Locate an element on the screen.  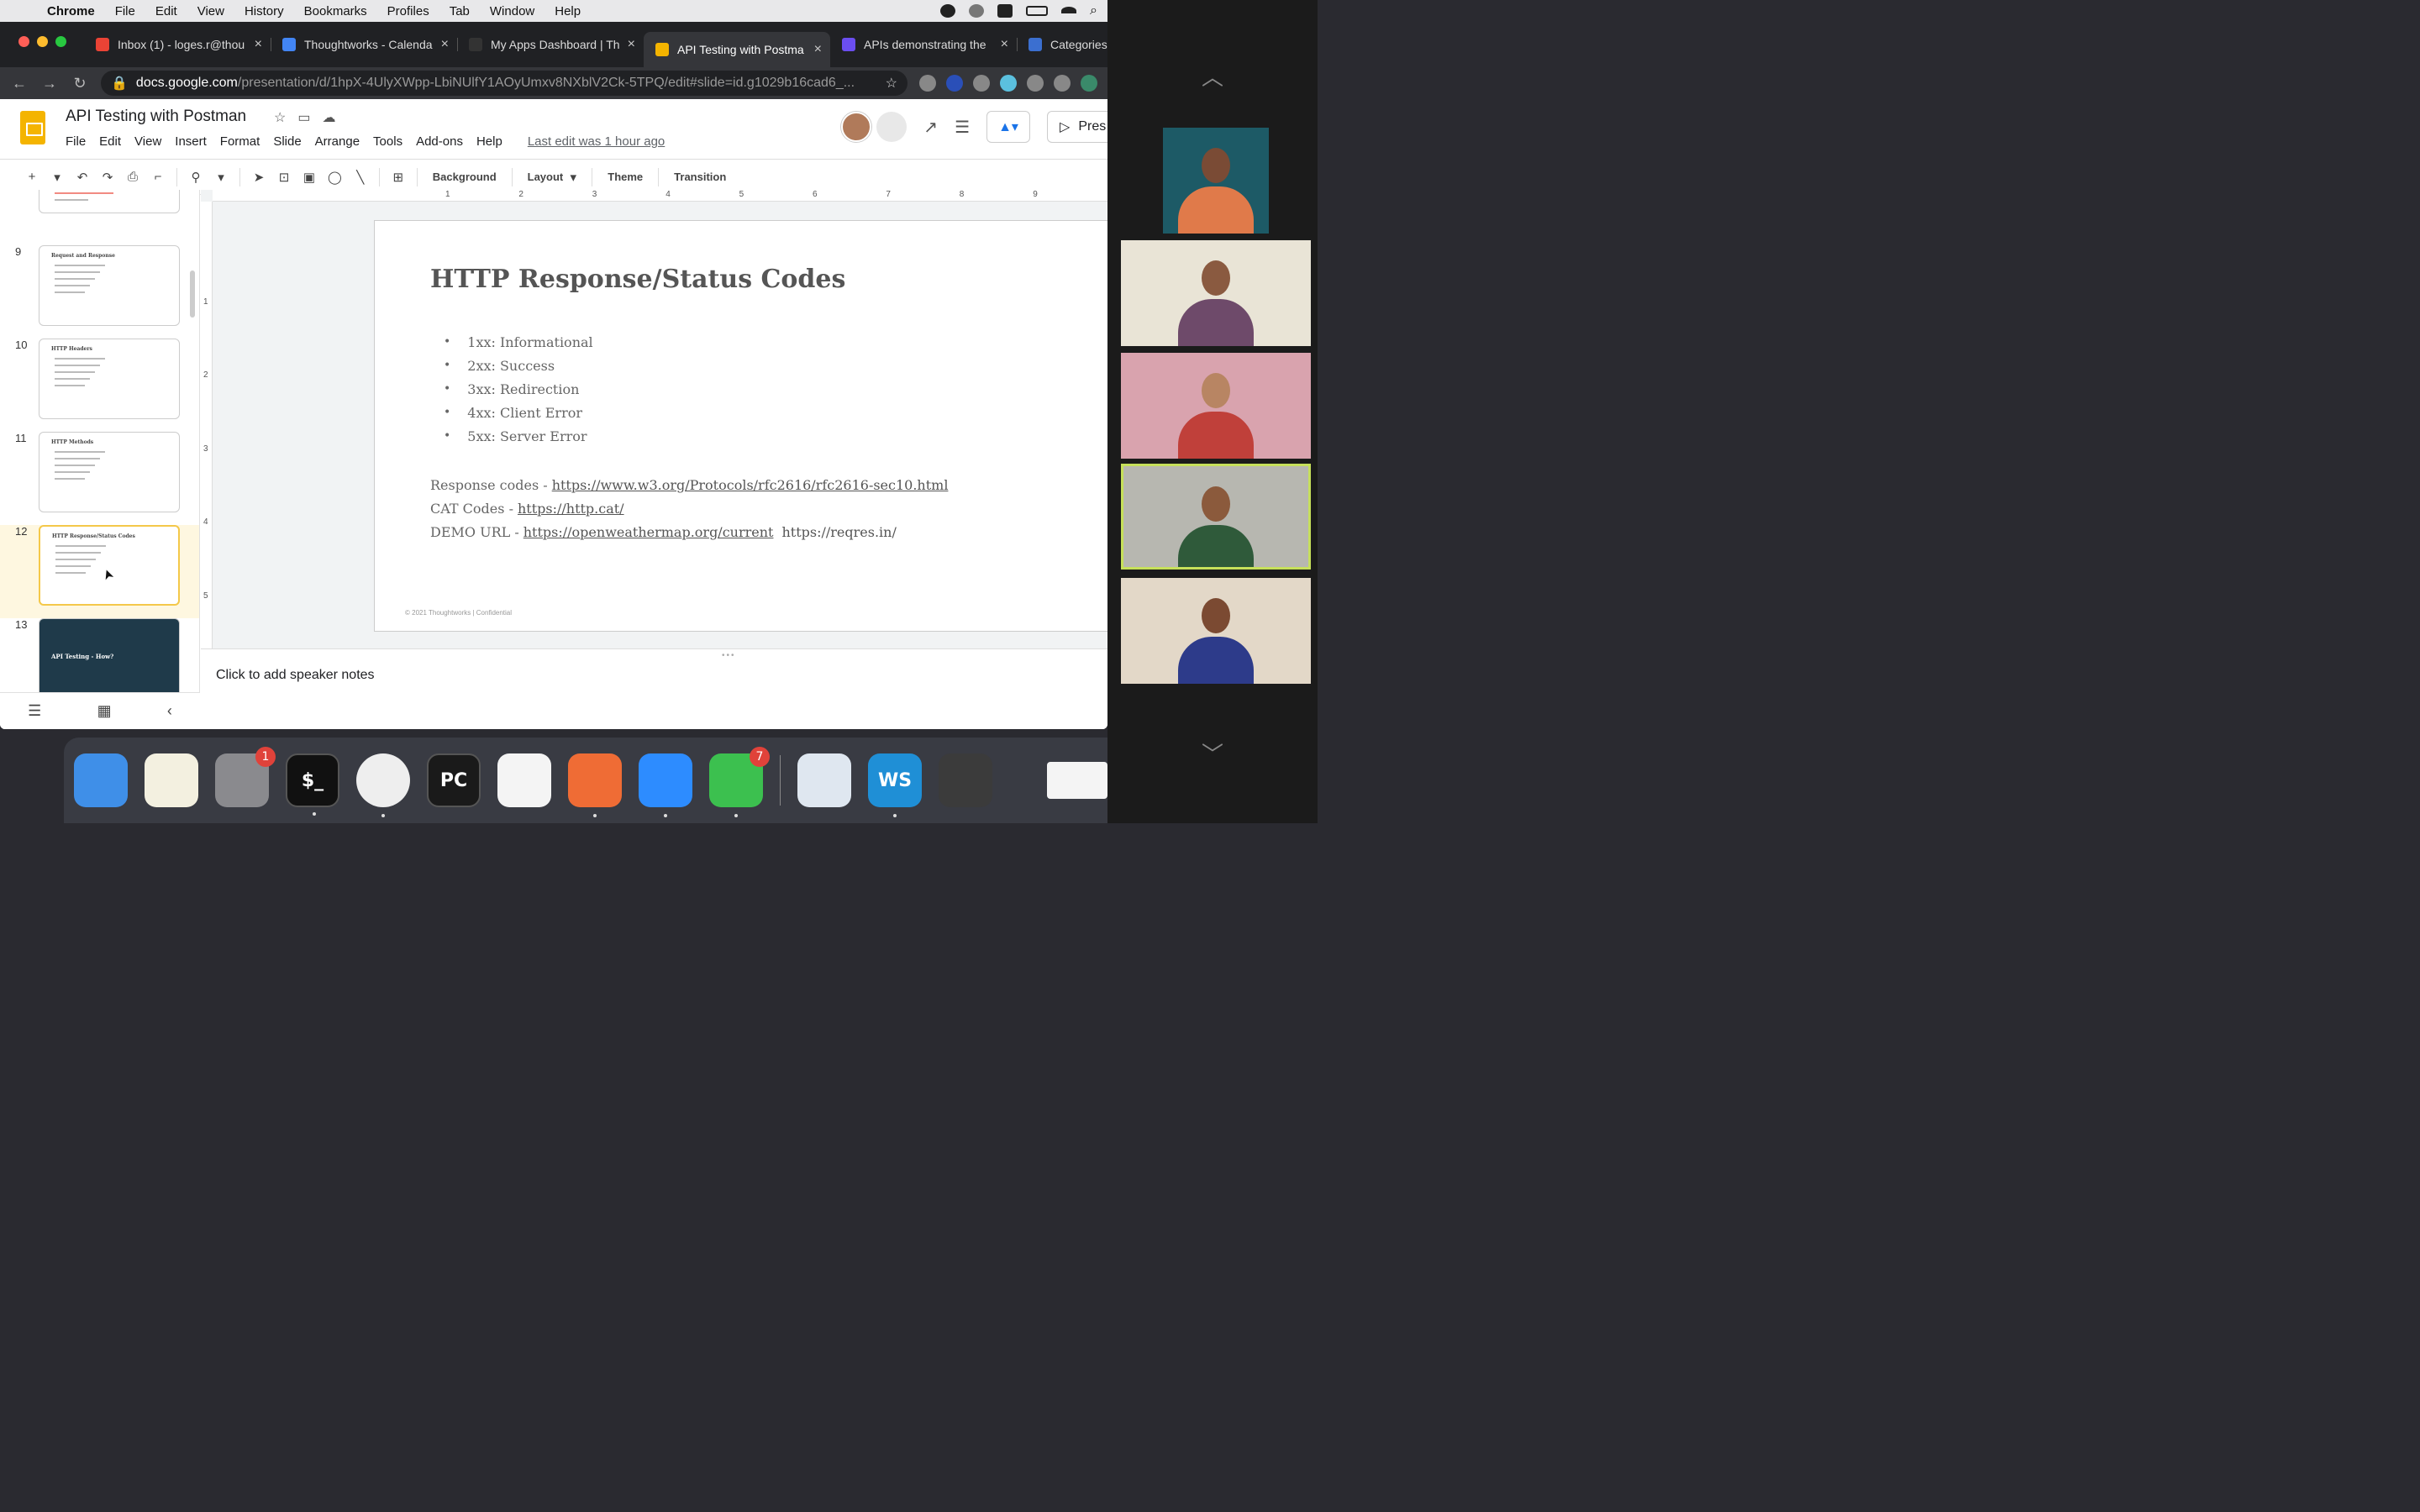
zoom-dropdown-icon: ▾ is located at coordinates (221, 177).